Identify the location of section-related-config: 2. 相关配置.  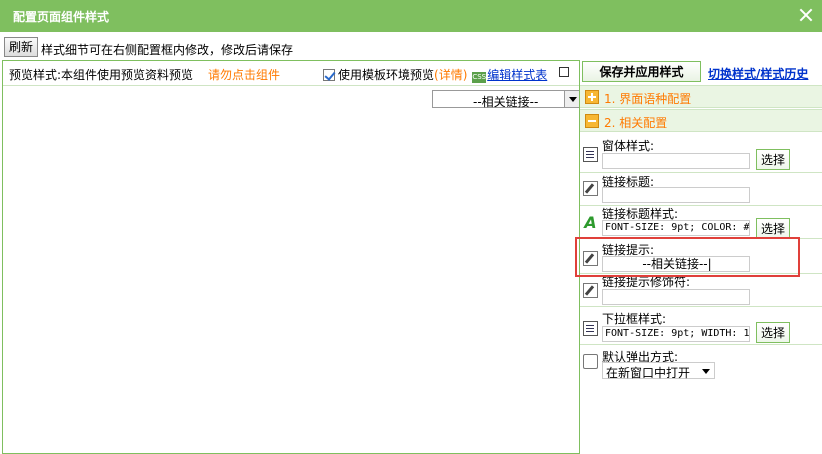
(701, 120).